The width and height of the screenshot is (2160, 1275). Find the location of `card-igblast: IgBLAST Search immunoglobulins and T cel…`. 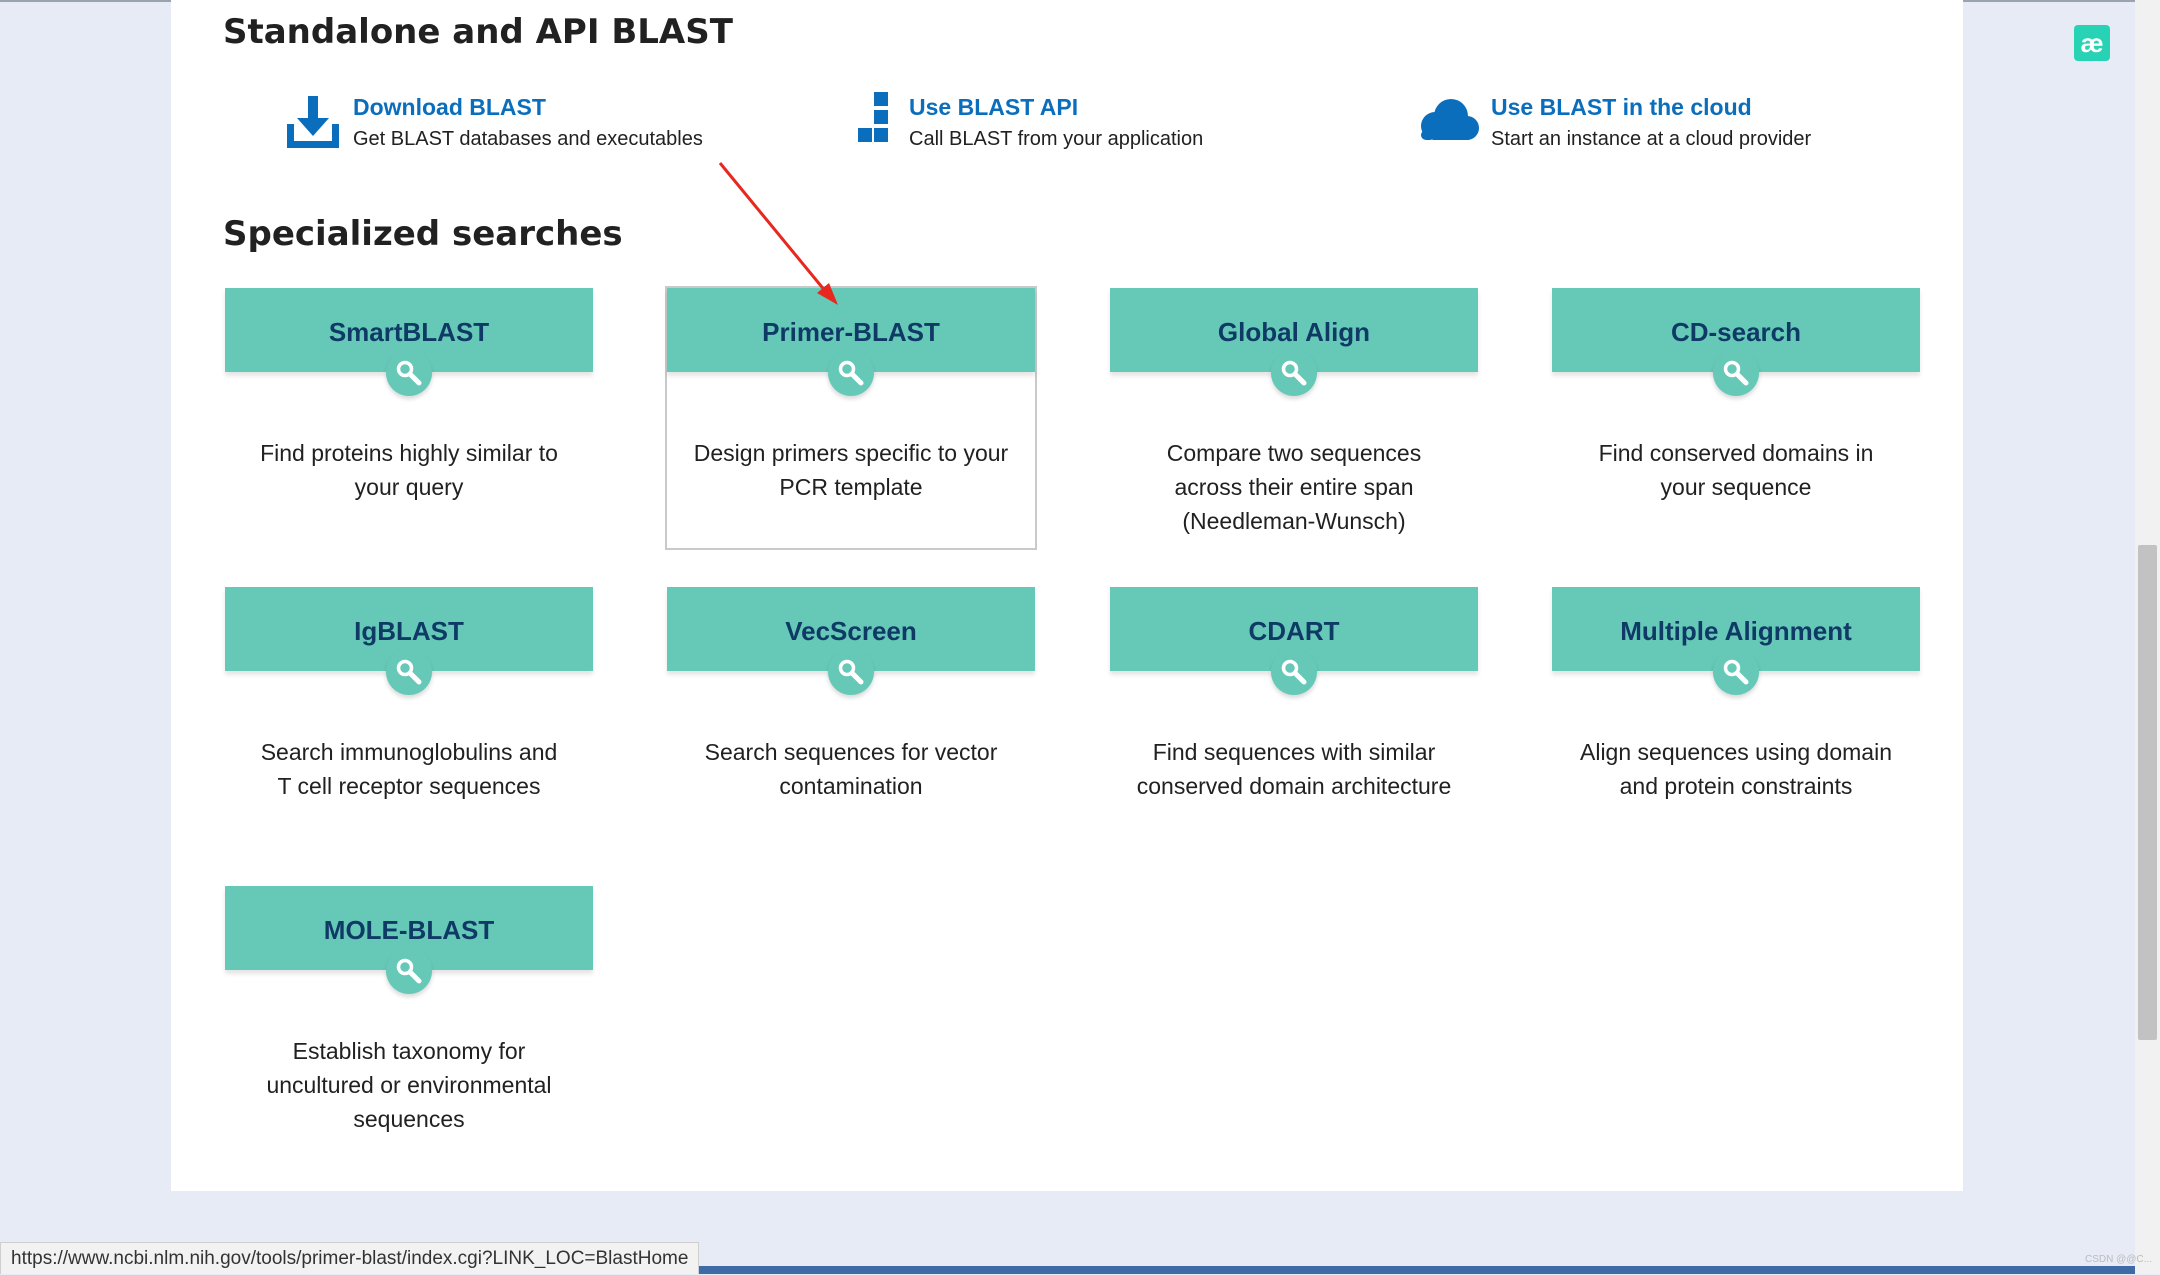

card-igblast: IgBLAST Search immunoglobulins and T cel… is located at coordinates (409, 716).